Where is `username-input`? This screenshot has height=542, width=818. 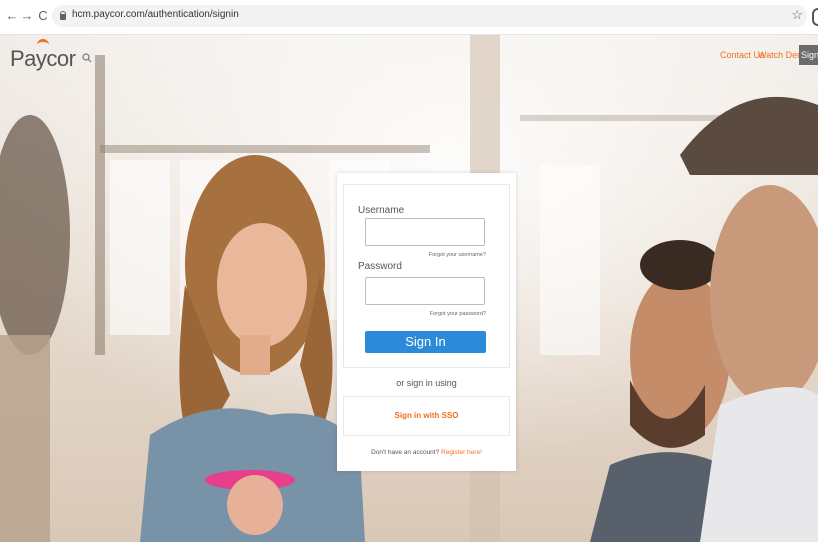
username-input is located at coordinates (425, 232).